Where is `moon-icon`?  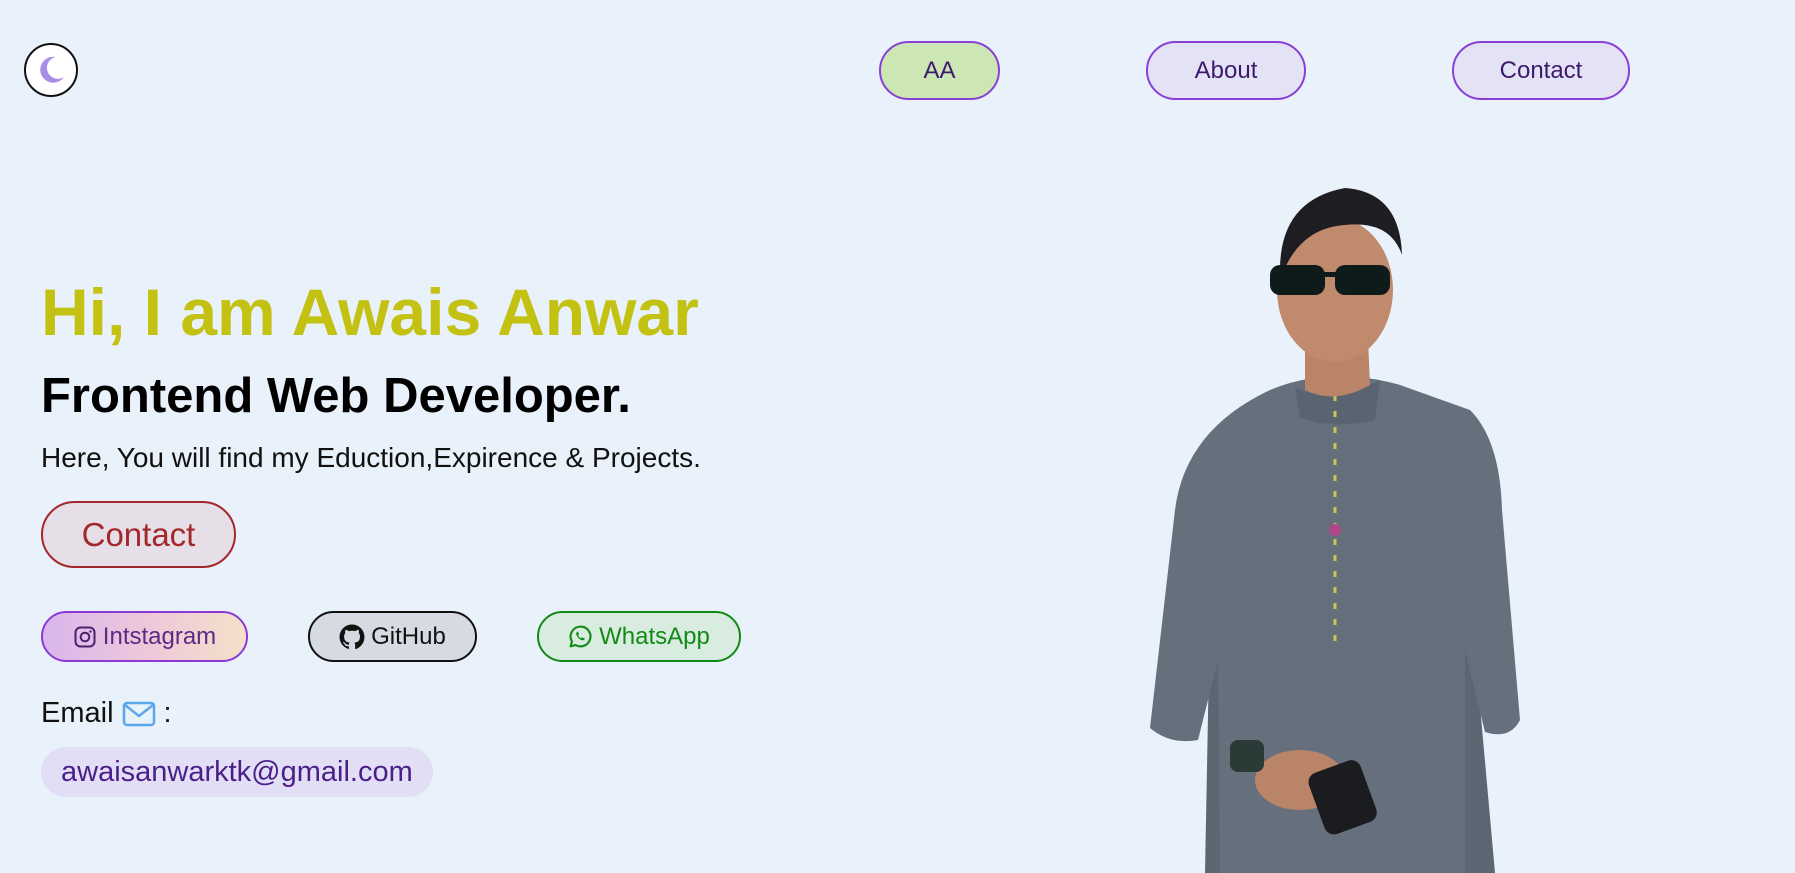 moon-icon is located at coordinates (52, 69).